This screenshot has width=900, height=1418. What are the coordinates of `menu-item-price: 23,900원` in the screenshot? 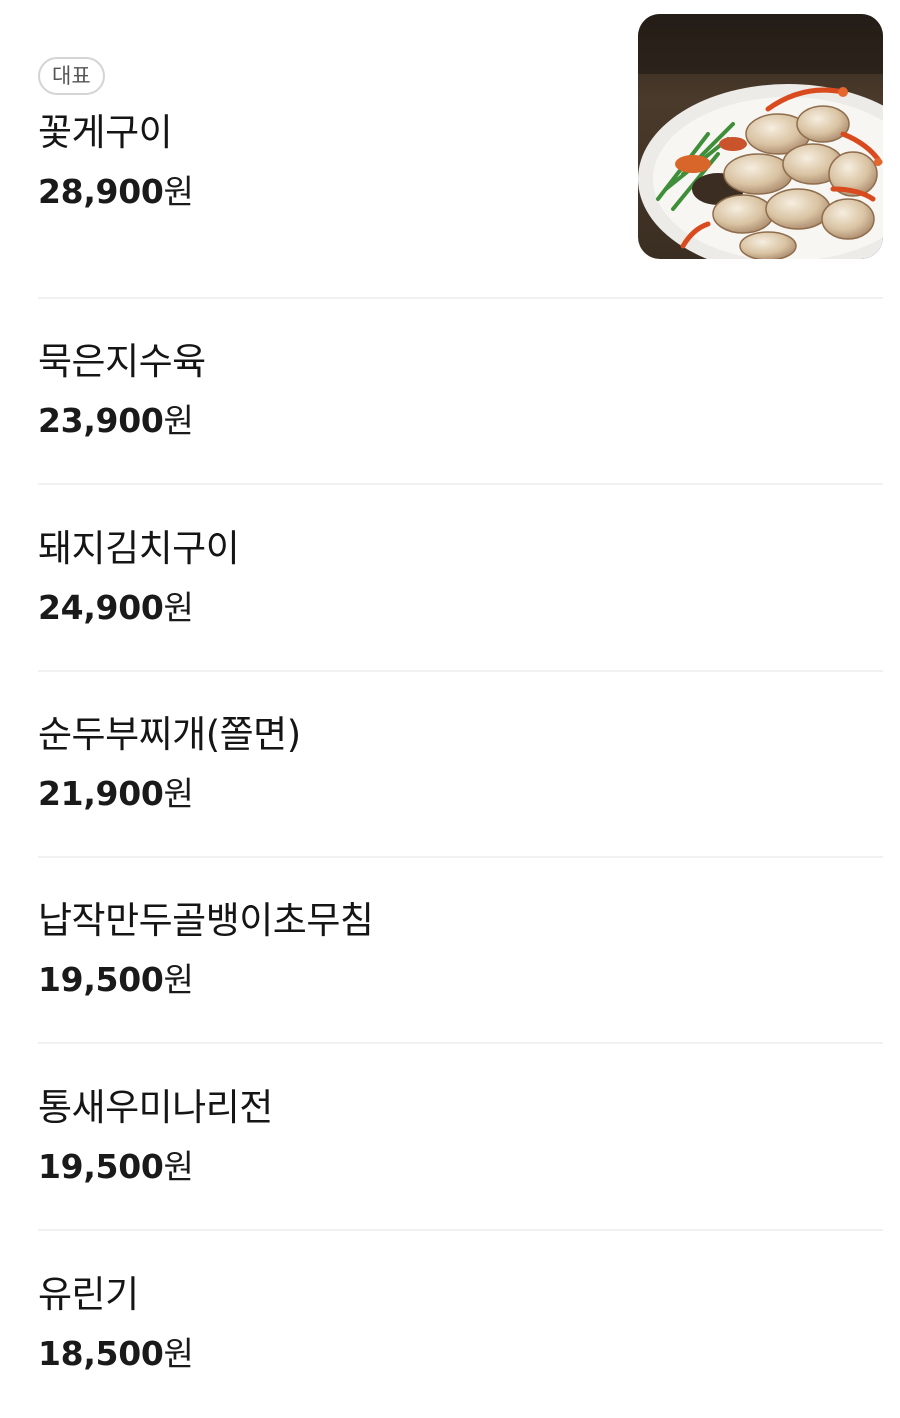 It's located at (116, 421).